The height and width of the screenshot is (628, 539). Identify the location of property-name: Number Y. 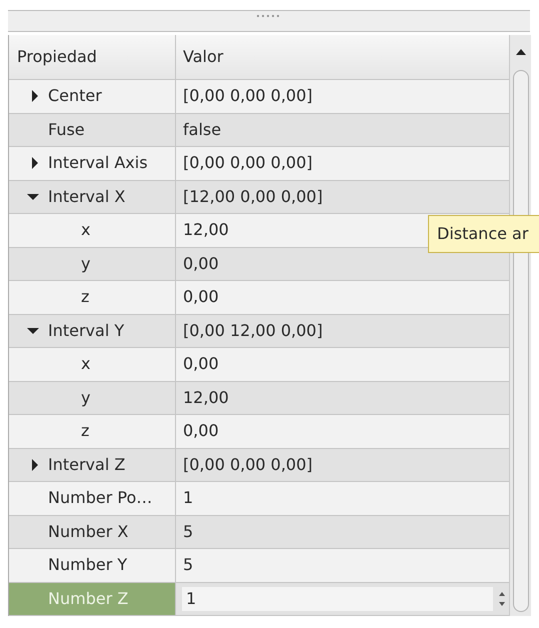
(88, 565).